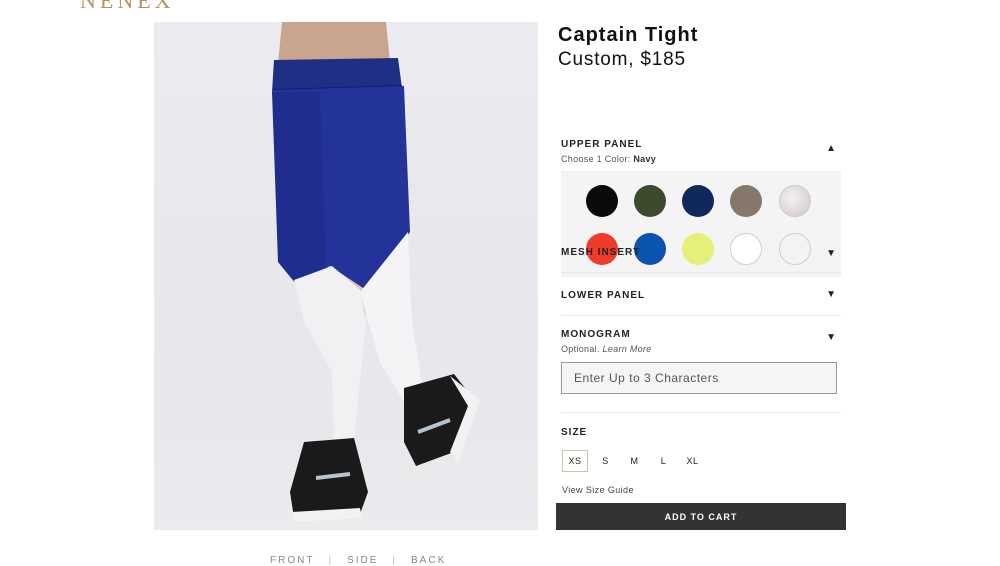  Describe the element at coordinates (574, 432) in the screenshot. I see `size-heading: SIZE` at that location.